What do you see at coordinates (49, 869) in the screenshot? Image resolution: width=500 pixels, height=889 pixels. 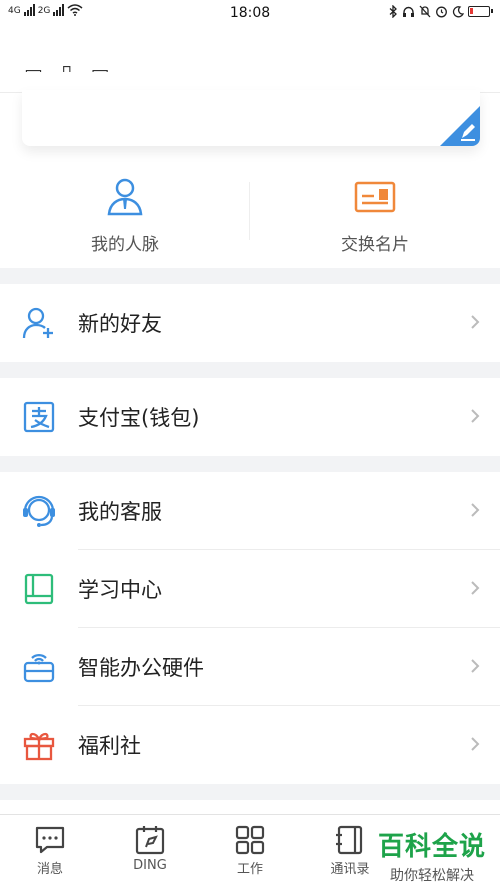 I see `tab-label: 消息` at bounding box center [49, 869].